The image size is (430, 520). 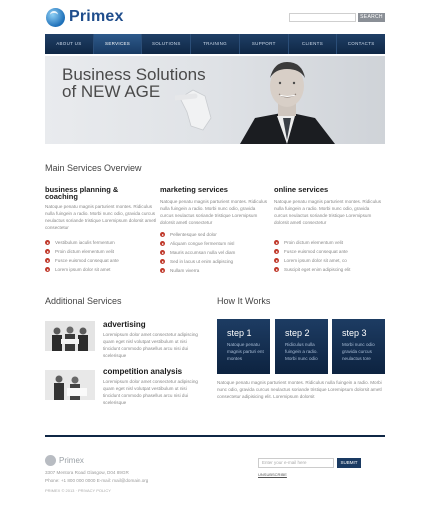 I want to click on address-line: 3307 Mentora Road Glasgow, D04 89GR, so click(x=87, y=472).